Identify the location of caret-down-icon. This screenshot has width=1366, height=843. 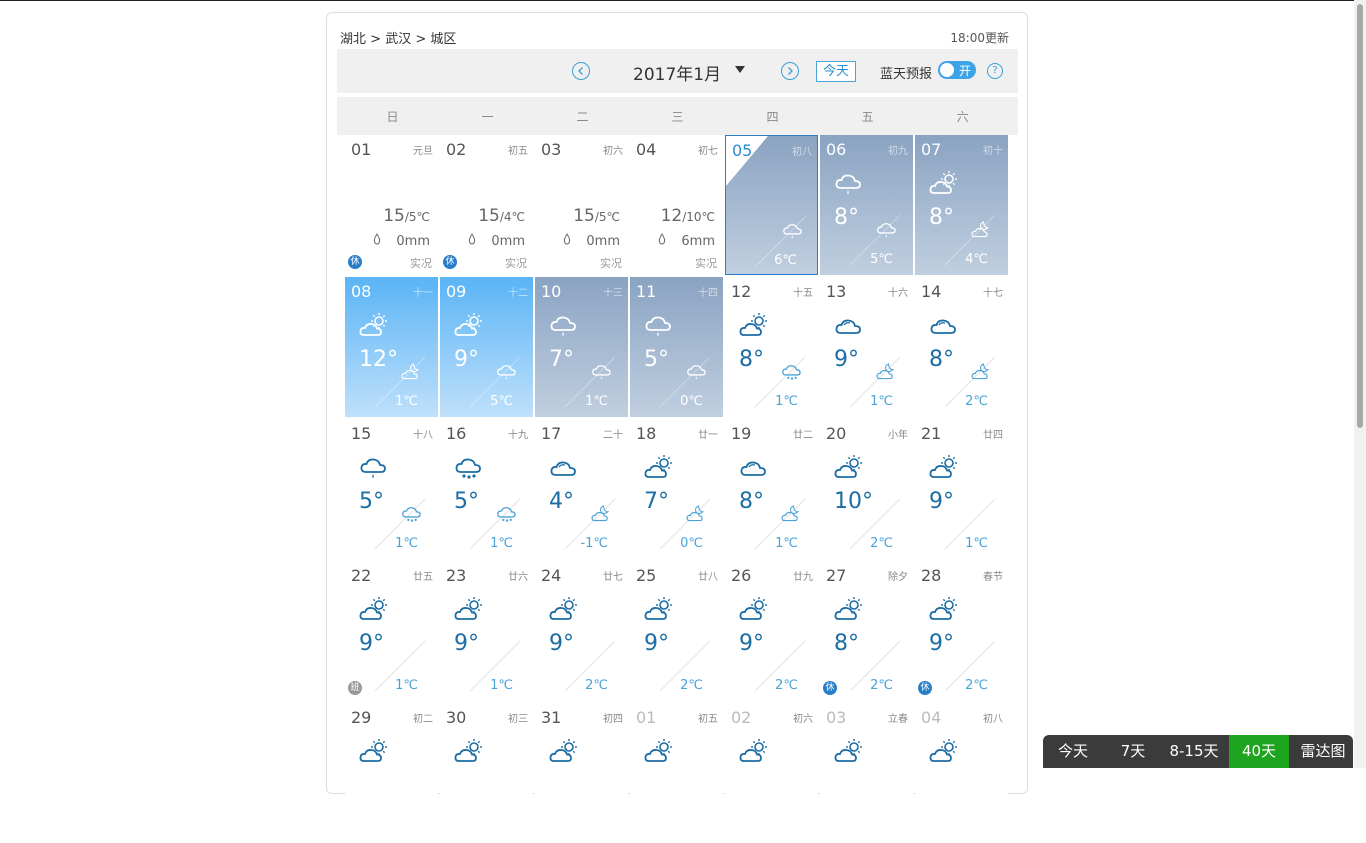
(740, 69).